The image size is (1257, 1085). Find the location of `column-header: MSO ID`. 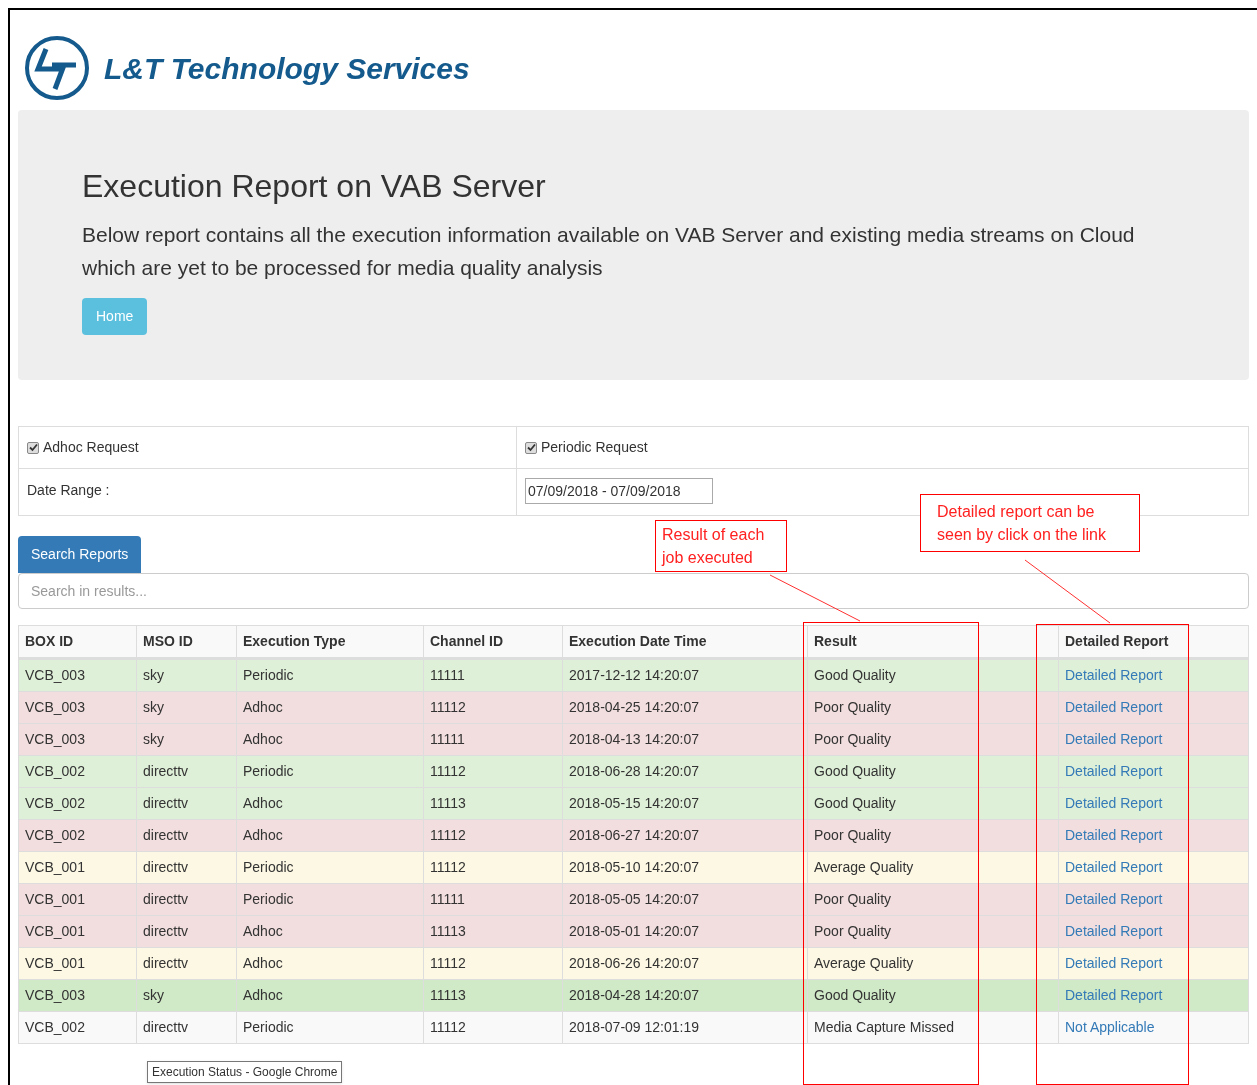

column-header: MSO ID is located at coordinates (168, 641).